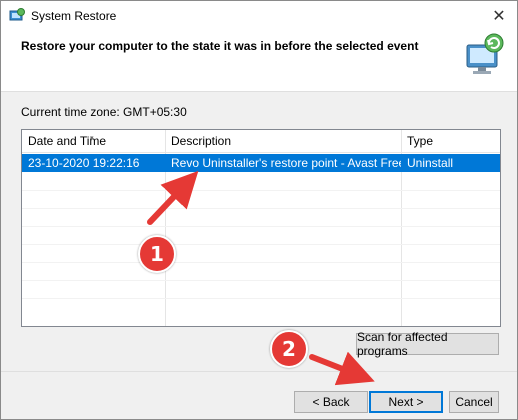 This screenshot has width=518, height=420. I want to click on column-header-description: Description, so click(283, 141).